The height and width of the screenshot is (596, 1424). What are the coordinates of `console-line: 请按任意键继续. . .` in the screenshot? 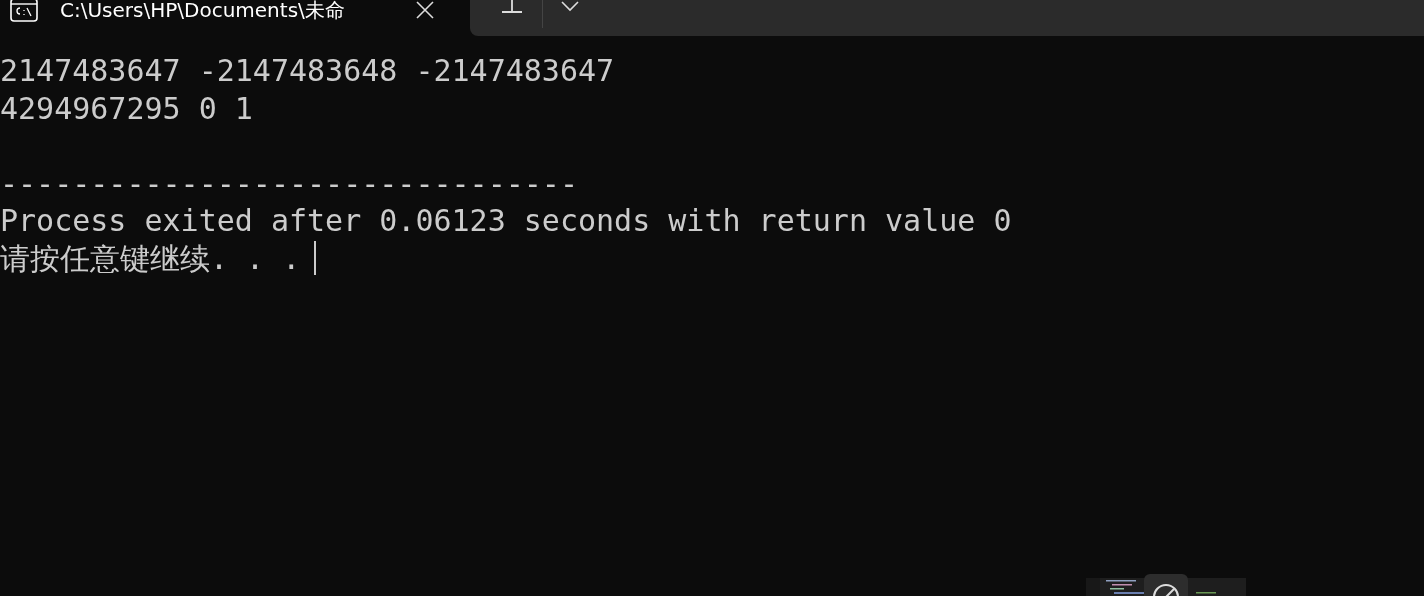 It's located at (150, 258).